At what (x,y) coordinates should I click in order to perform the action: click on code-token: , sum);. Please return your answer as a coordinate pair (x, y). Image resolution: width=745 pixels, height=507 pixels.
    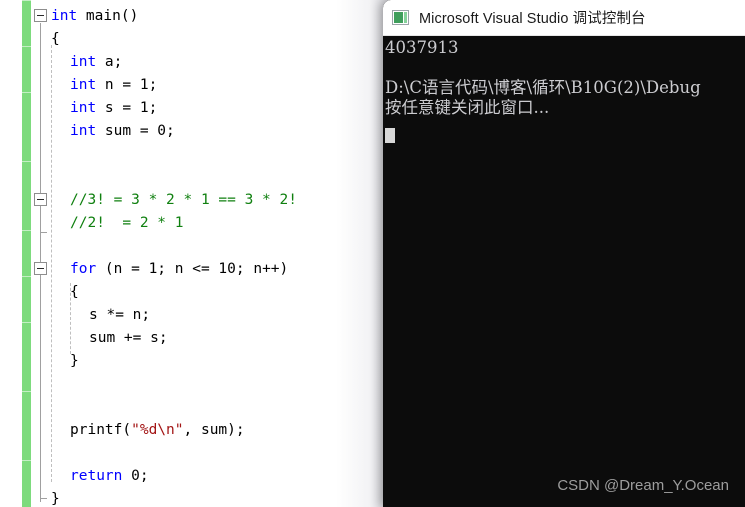
    Looking at the image, I should click on (214, 430).